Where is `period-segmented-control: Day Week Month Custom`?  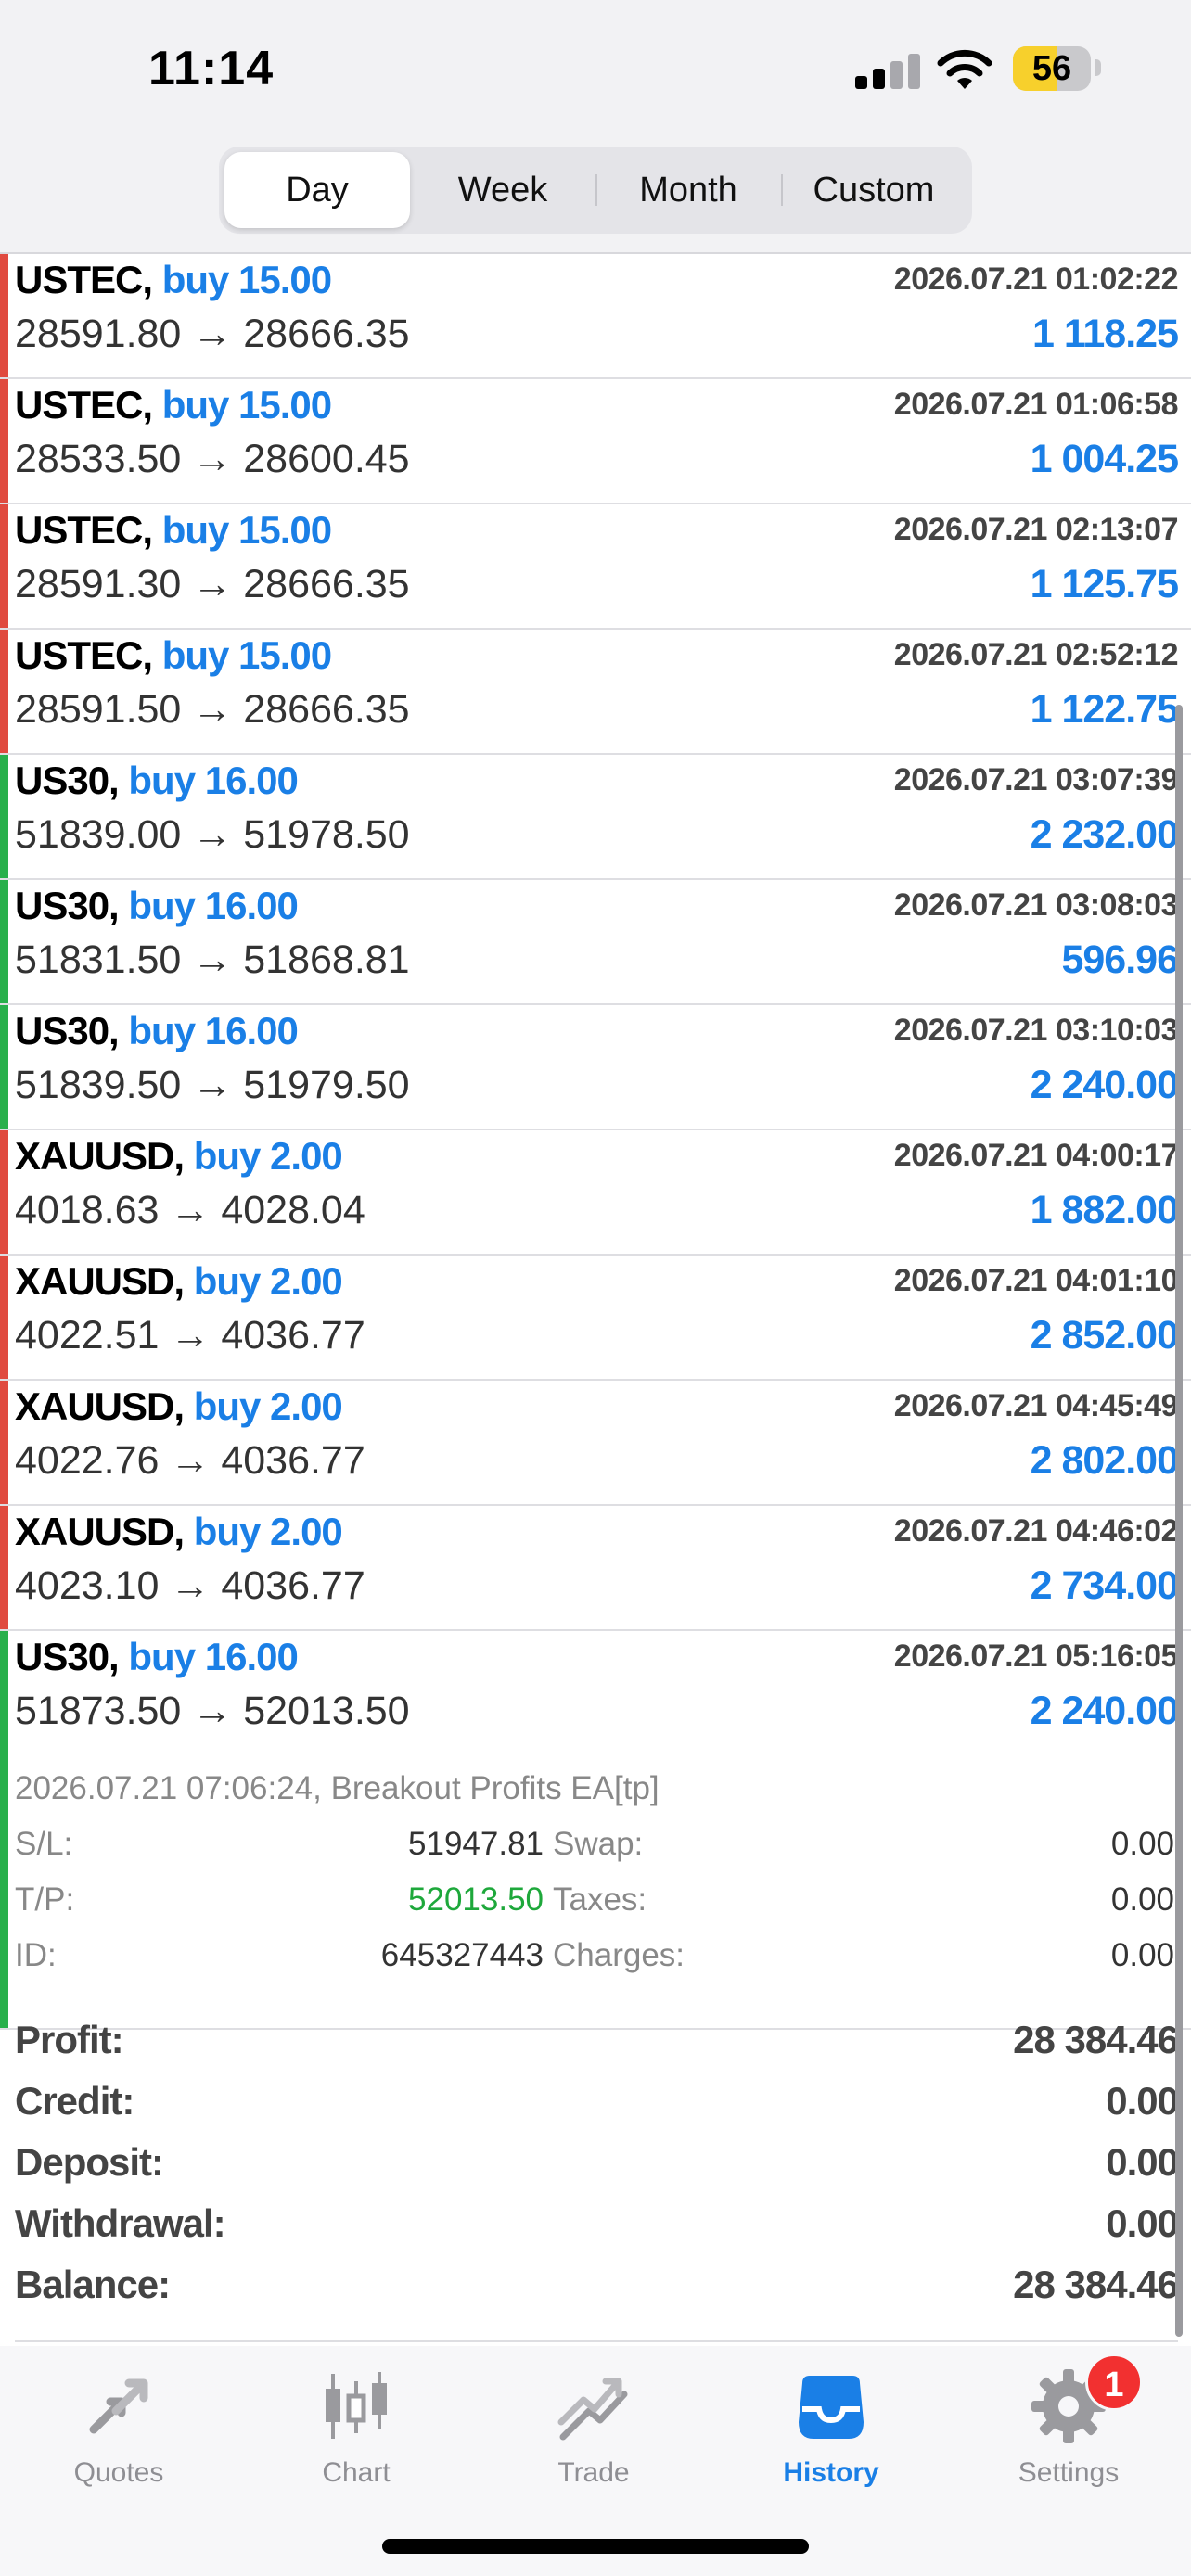 period-segmented-control: Day Week Month Custom is located at coordinates (595, 191).